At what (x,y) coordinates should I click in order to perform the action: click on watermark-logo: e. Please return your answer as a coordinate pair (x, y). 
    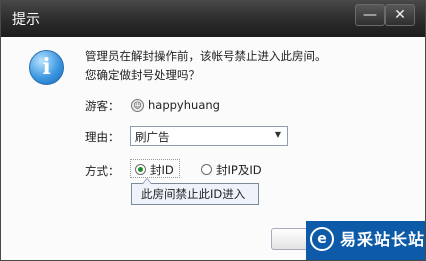
    Looking at the image, I should click on (322, 239).